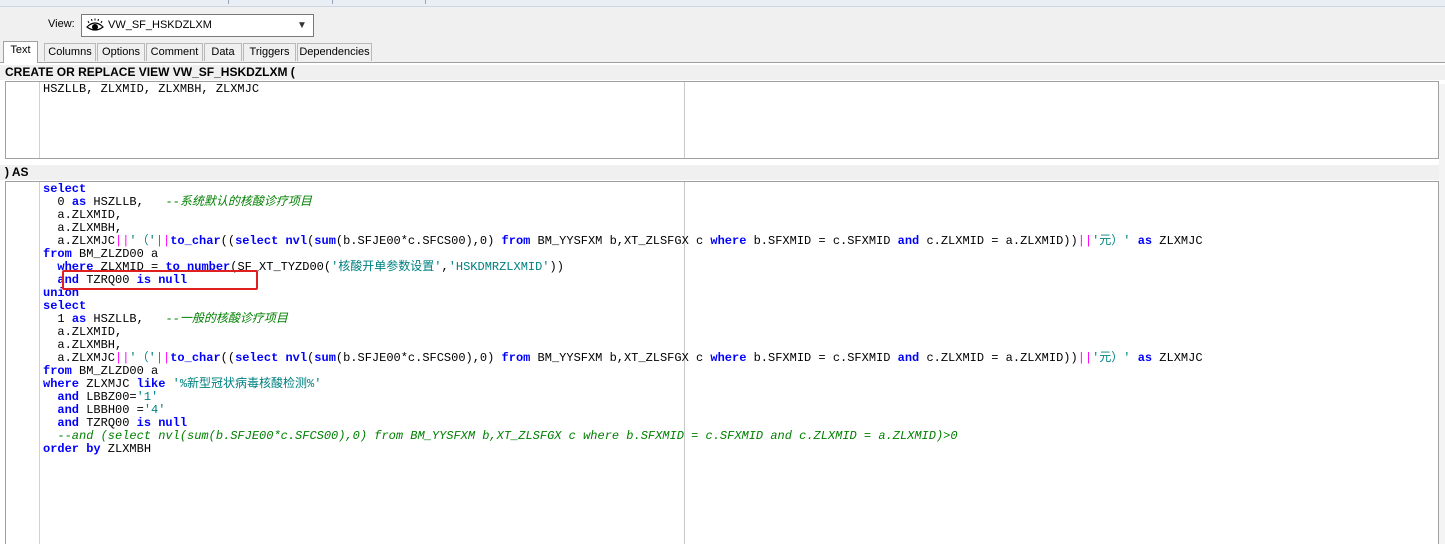 The width and height of the screenshot is (1445, 544). What do you see at coordinates (623, 449) in the screenshot?
I see `code-line: order by ZLXMBH` at bounding box center [623, 449].